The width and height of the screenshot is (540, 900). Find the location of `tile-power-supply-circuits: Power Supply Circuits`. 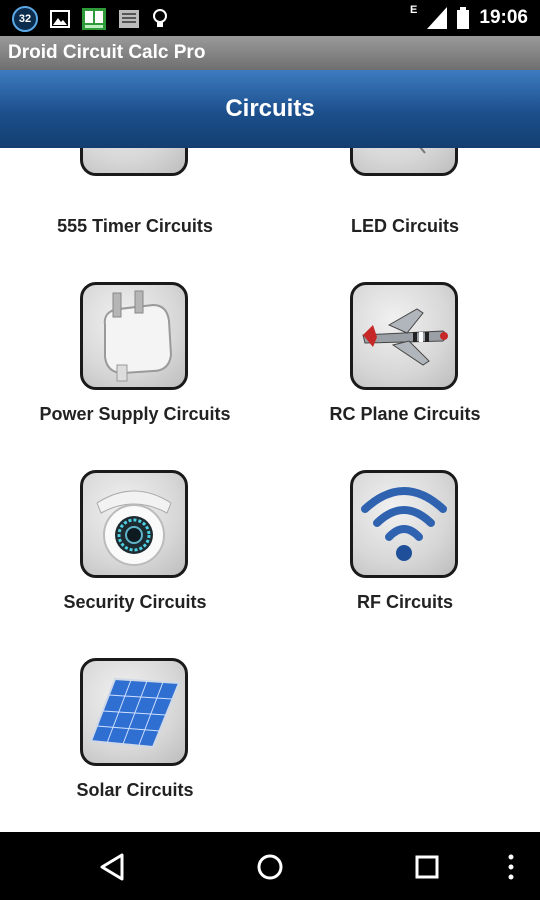

tile-power-supply-circuits: Power Supply Circuits is located at coordinates (135, 360).